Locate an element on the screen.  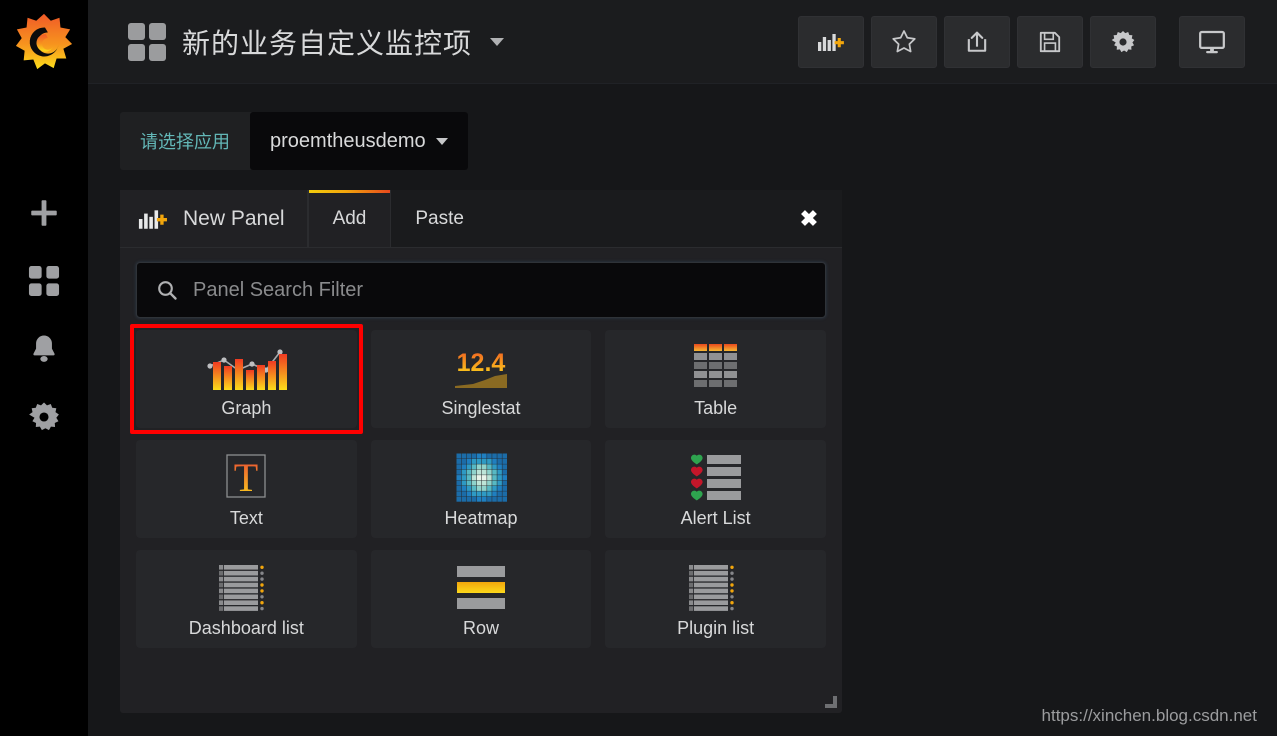
heatmap-icon is located at coordinates (481, 476).